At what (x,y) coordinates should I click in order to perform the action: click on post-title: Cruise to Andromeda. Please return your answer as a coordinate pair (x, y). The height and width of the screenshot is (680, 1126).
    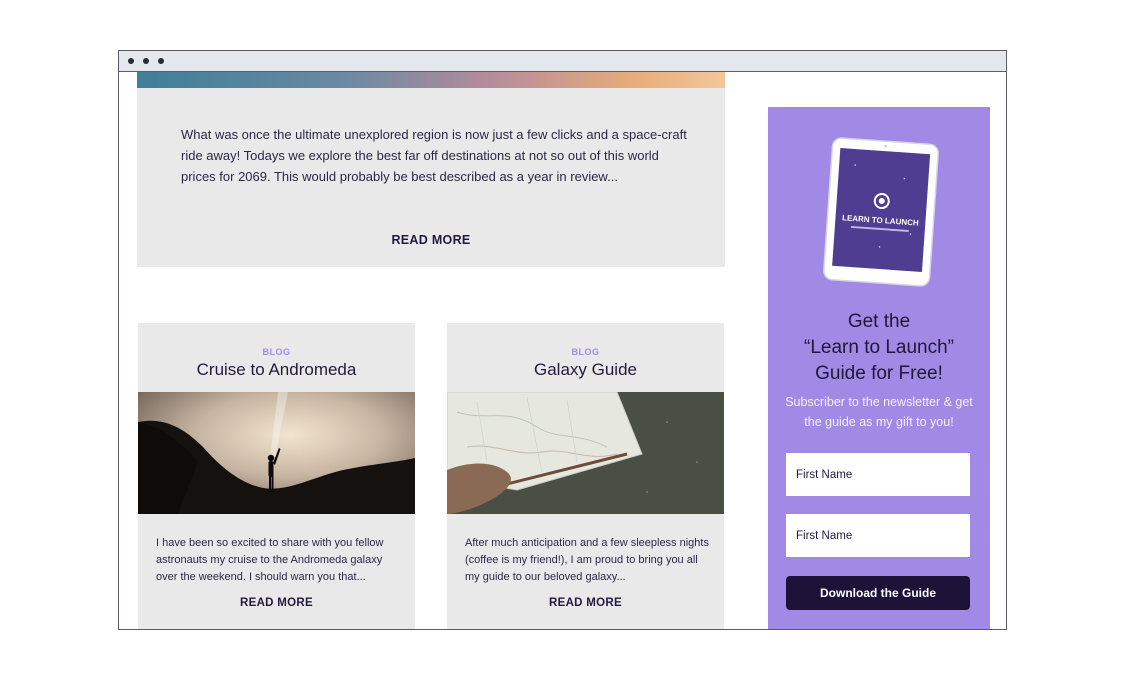
    Looking at the image, I should click on (276, 370).